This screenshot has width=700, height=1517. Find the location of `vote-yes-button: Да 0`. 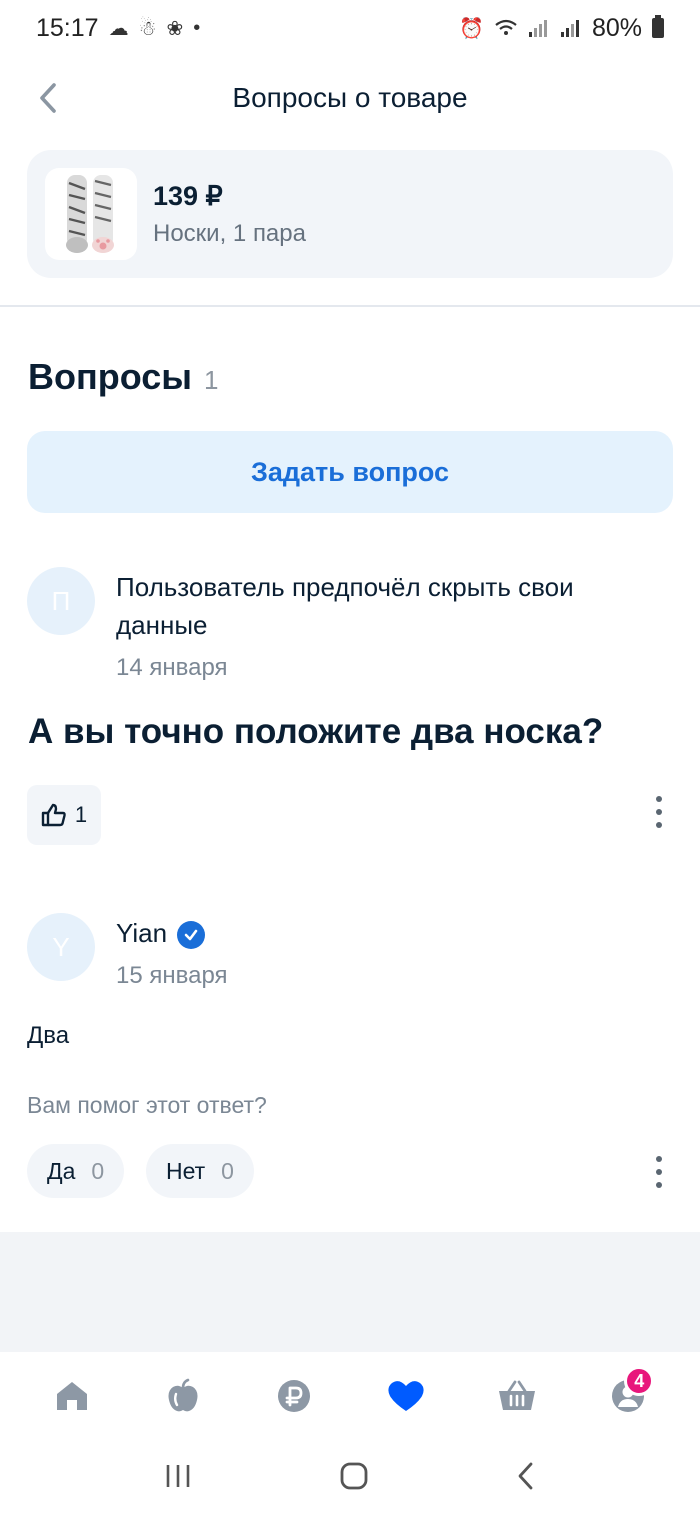

vote-yes-button: Да 0 is located at coordinates (76, 1171).